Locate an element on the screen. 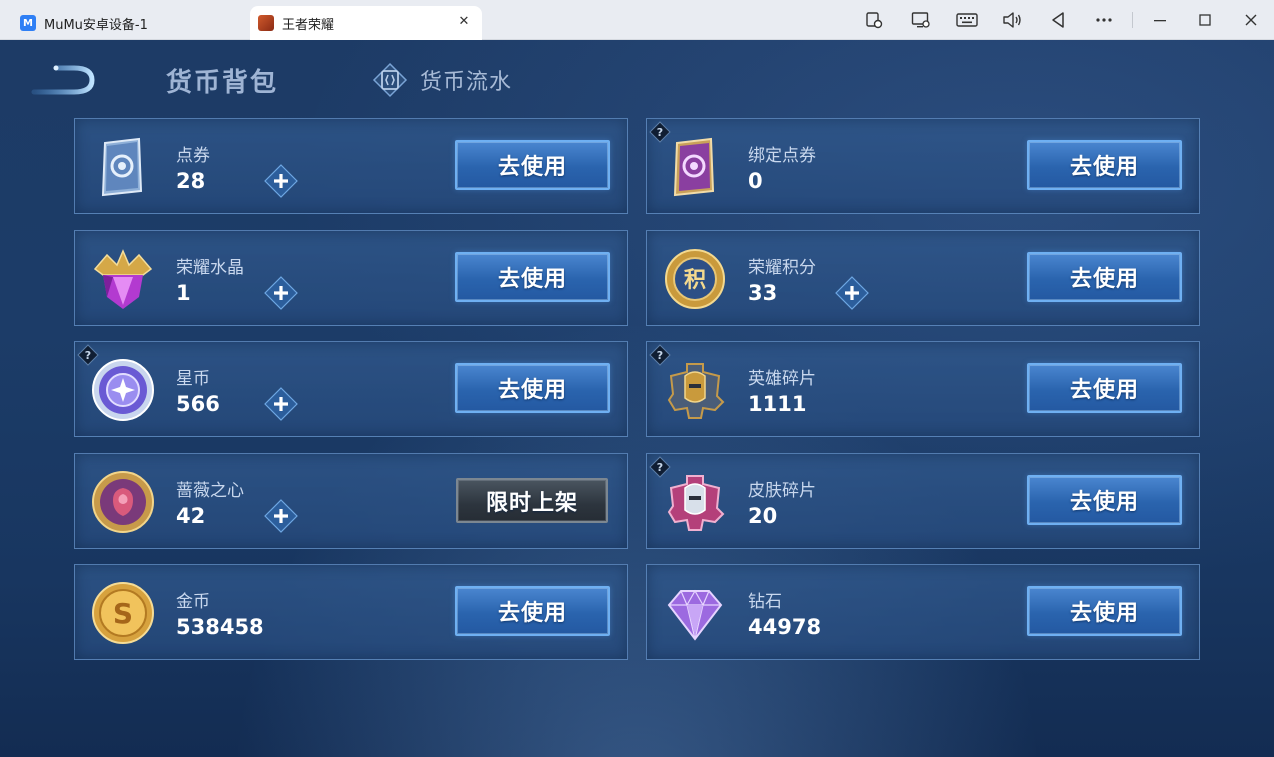  close-icon is located at coordinates (1251, 20).